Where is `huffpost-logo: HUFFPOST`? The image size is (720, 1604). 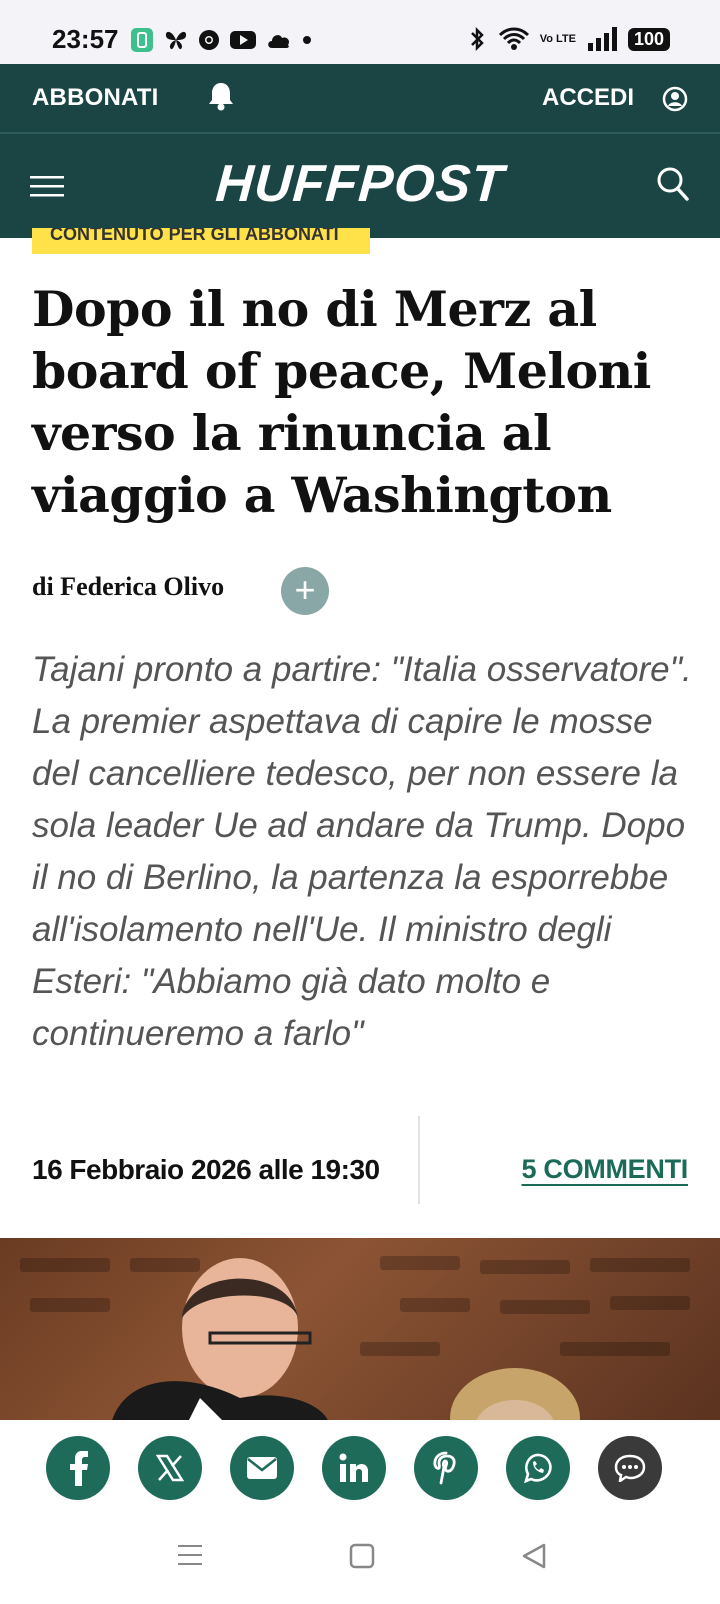
huffpost-logo: HUFFPOST is located at coordinates (360, 184).